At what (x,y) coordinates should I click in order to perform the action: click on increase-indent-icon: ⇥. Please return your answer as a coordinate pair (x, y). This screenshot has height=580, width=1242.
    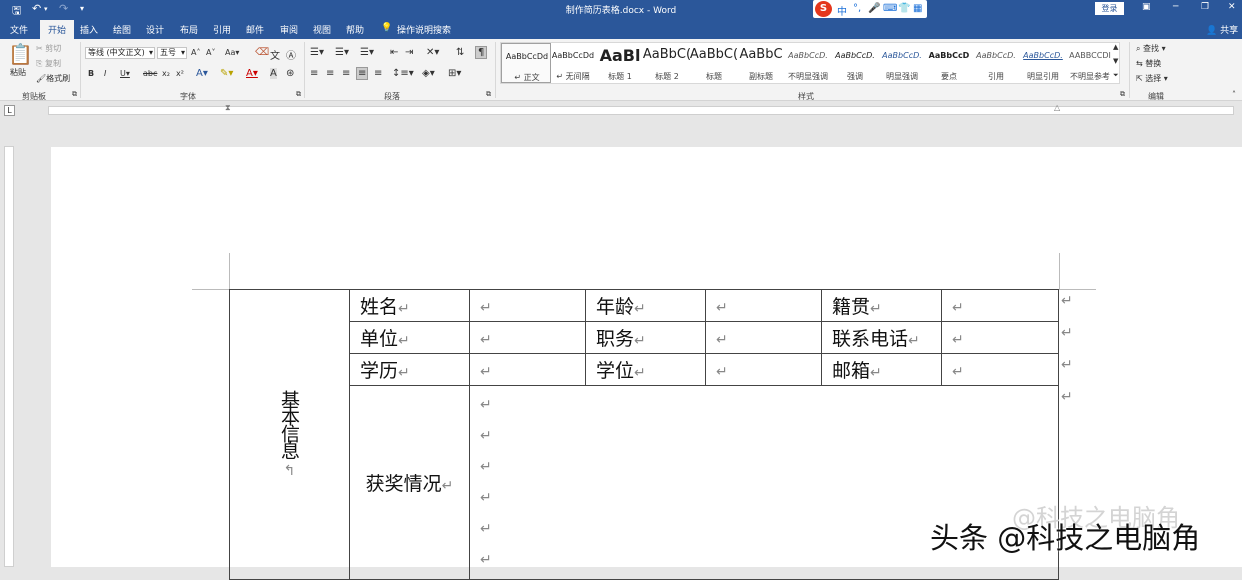
    Looking at the image, I should click on (409, 52).